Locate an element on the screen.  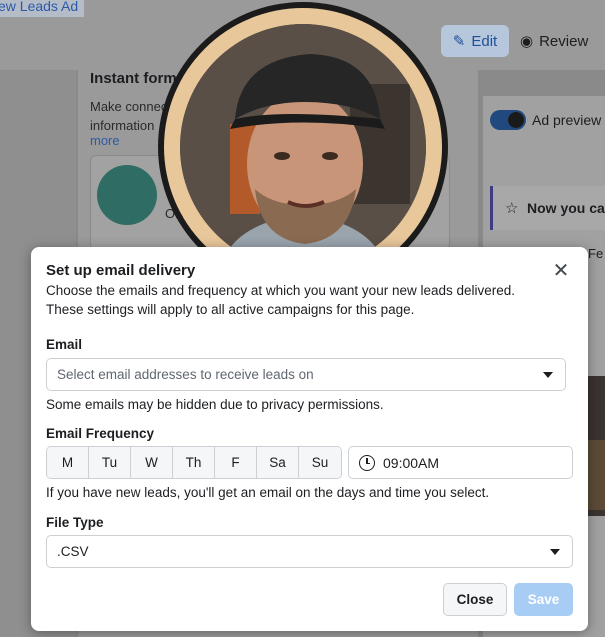
edit-label: Edit is located at coordinates (484, 41).